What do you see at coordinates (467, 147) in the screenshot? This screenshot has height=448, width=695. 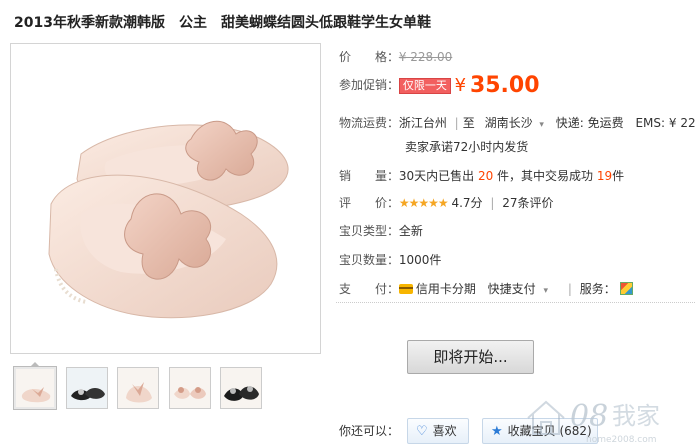 I see `shipping-note: 卖家承诺72小时内发货` at bounding box center [467, 147].